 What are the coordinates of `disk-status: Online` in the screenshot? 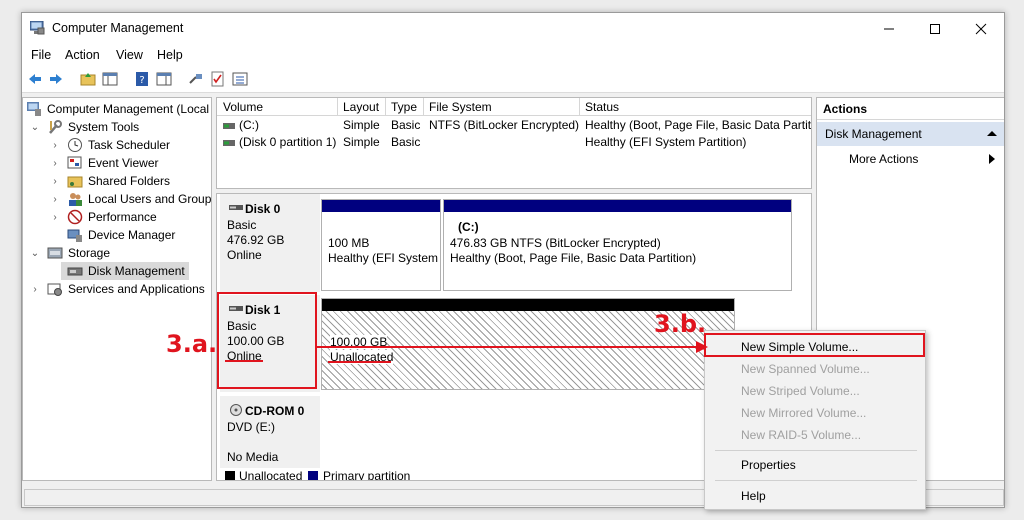 It's located at (244, 255).